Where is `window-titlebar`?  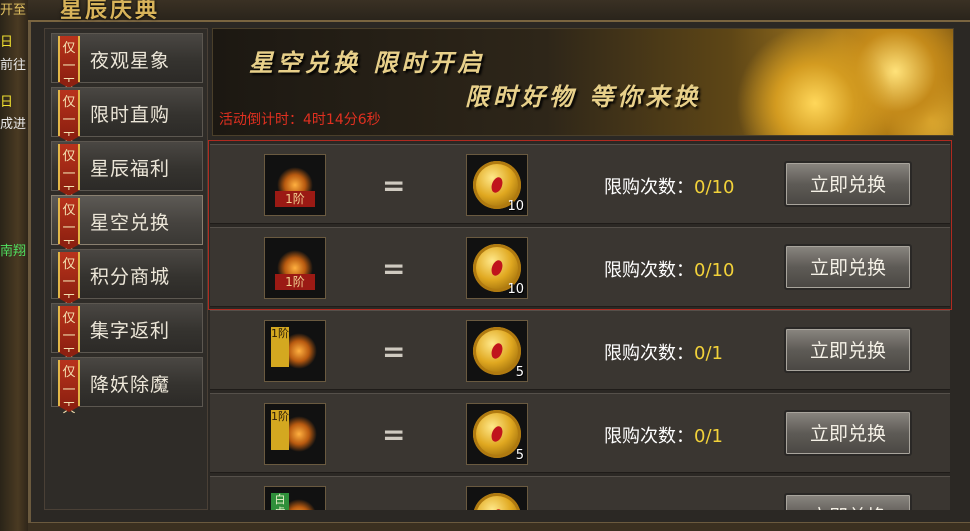 window-titlebar is located at coordinates (499, 11).